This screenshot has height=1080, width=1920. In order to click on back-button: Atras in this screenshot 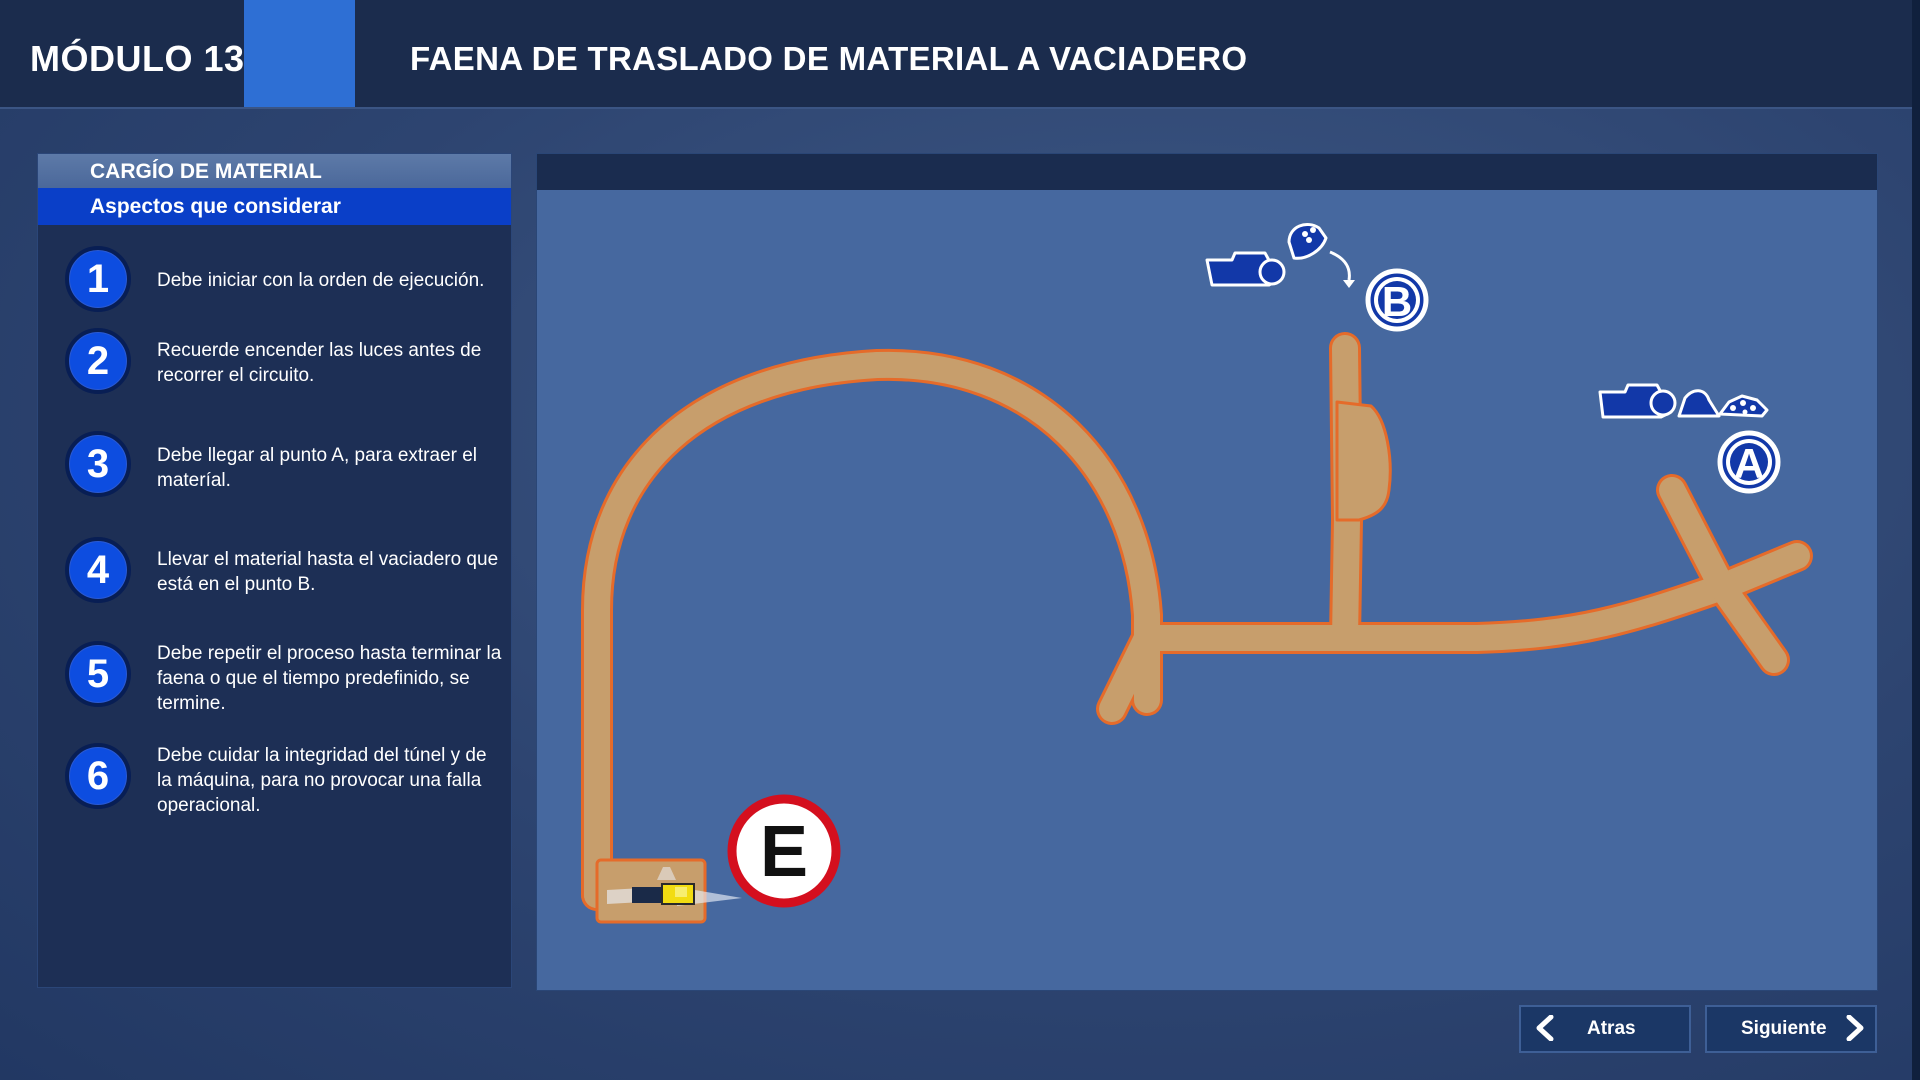, I will do `click(1605, 1029)`.